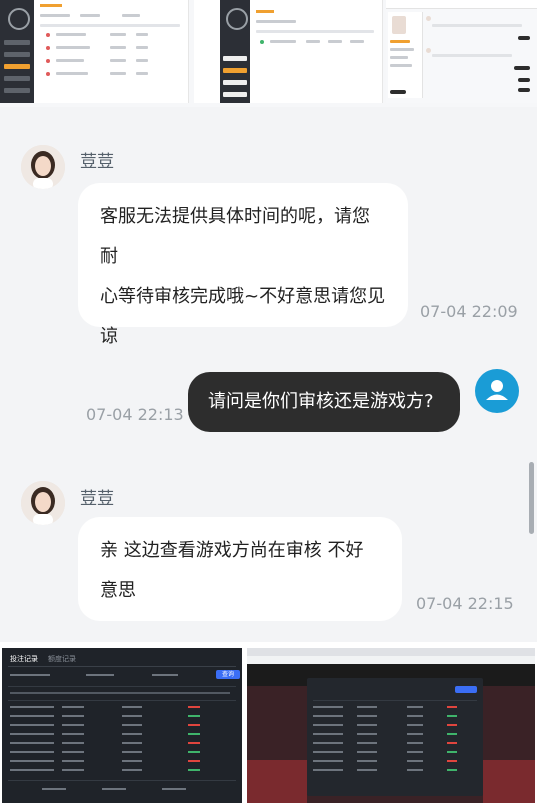 This screenshot has height=803, width=537. I want to click on message-text-line: 谅, so click(109, 336).